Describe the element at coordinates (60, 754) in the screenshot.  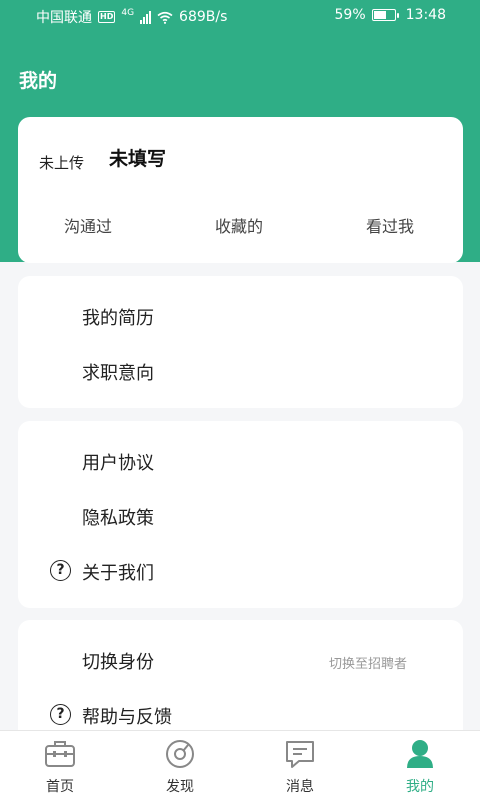
I see `briefcase-icon` at that location.